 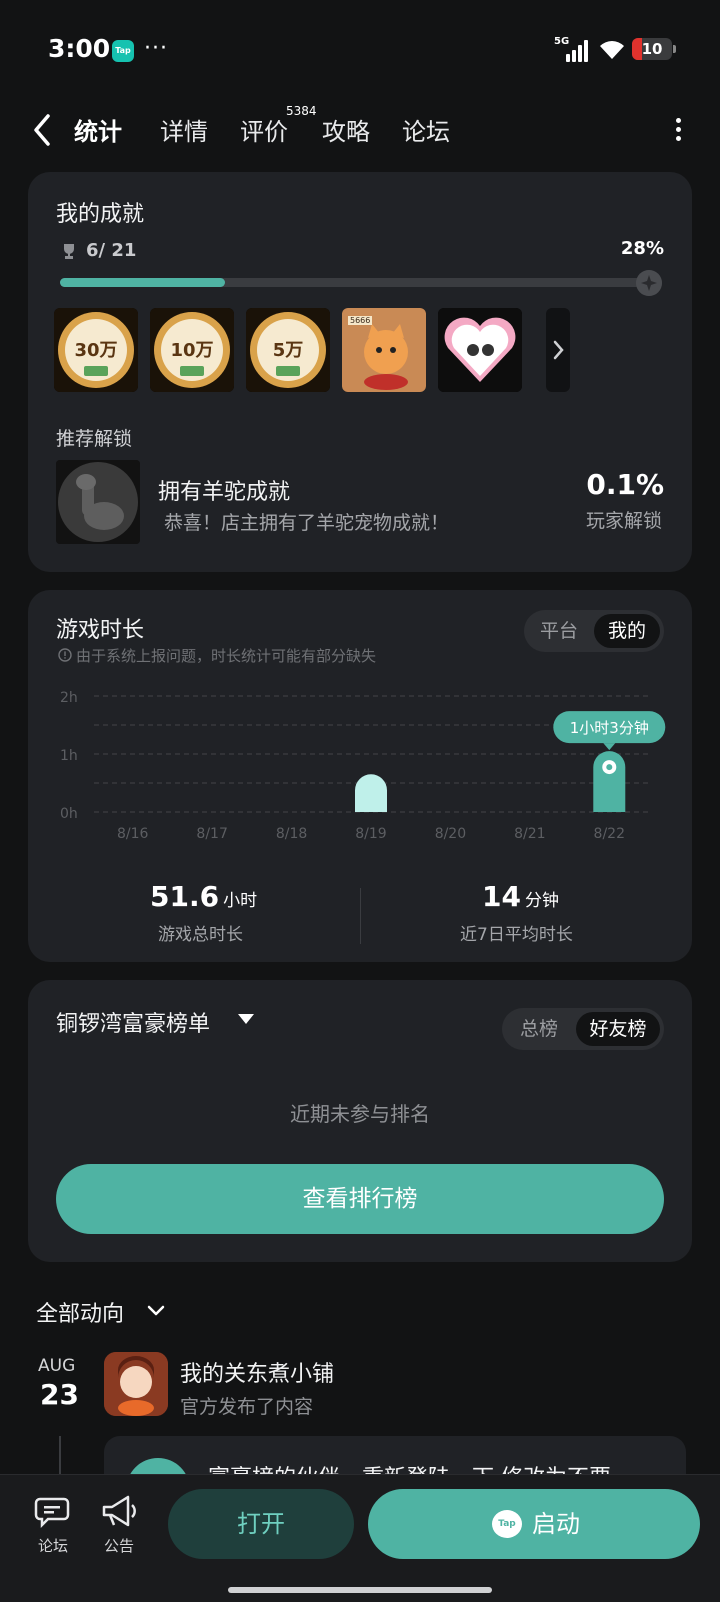 I want to click on tab-guides: 攻略, so click(x=346, y=129).